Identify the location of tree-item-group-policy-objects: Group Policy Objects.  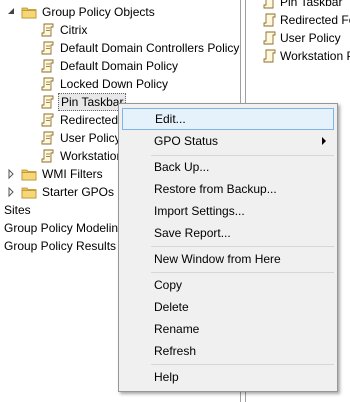
(80, 12).